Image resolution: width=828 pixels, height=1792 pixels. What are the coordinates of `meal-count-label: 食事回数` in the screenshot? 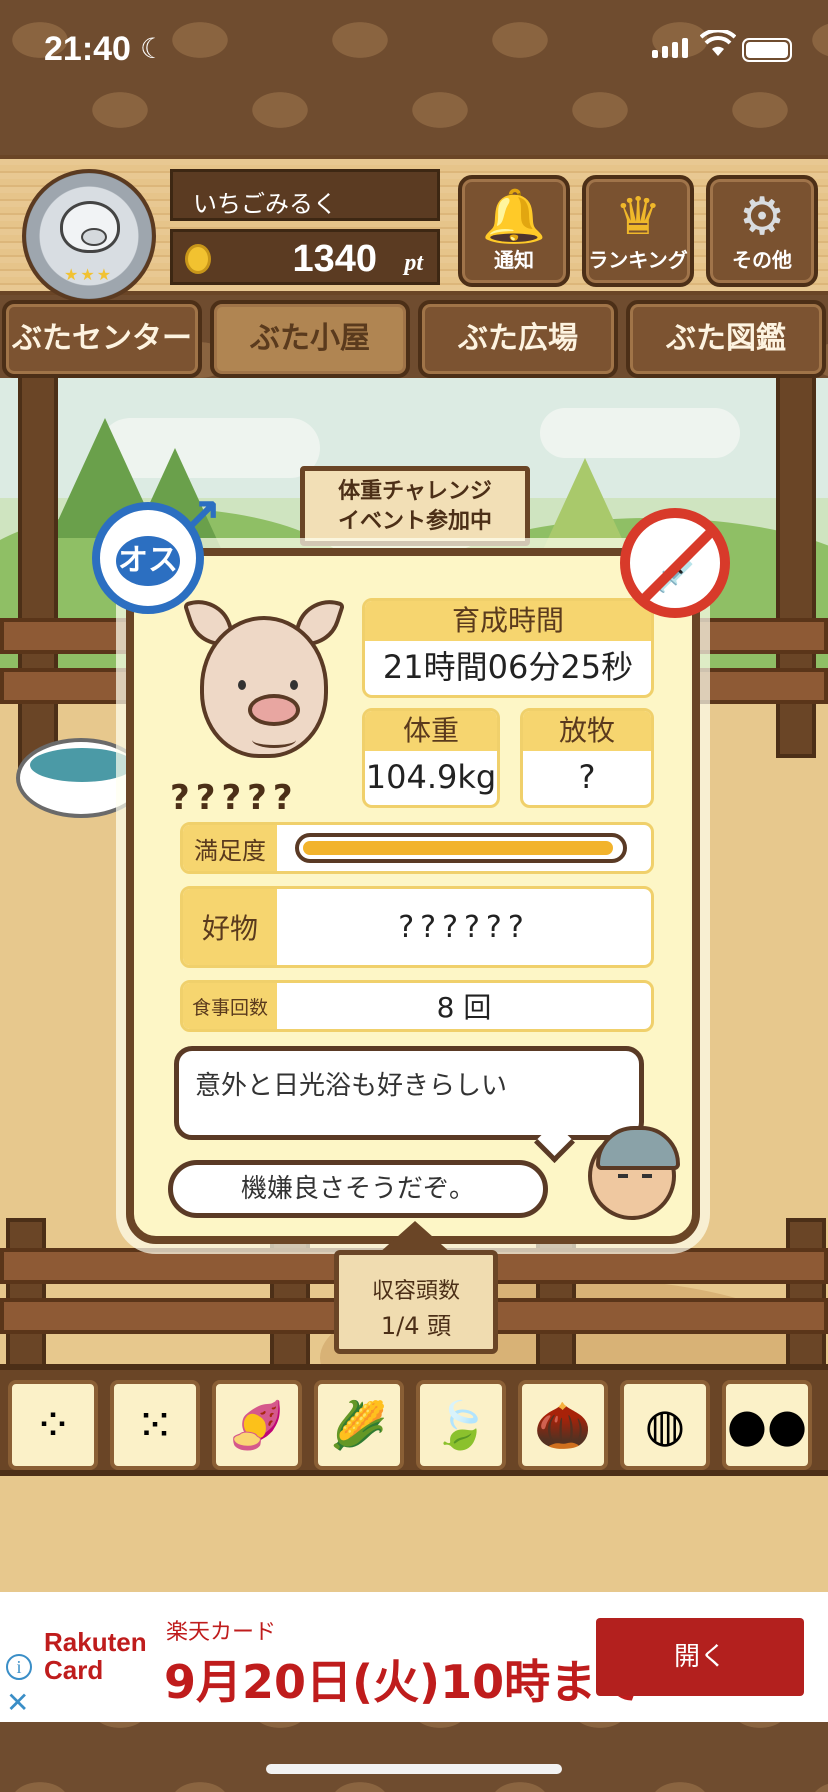 It's located at (230, 1006).